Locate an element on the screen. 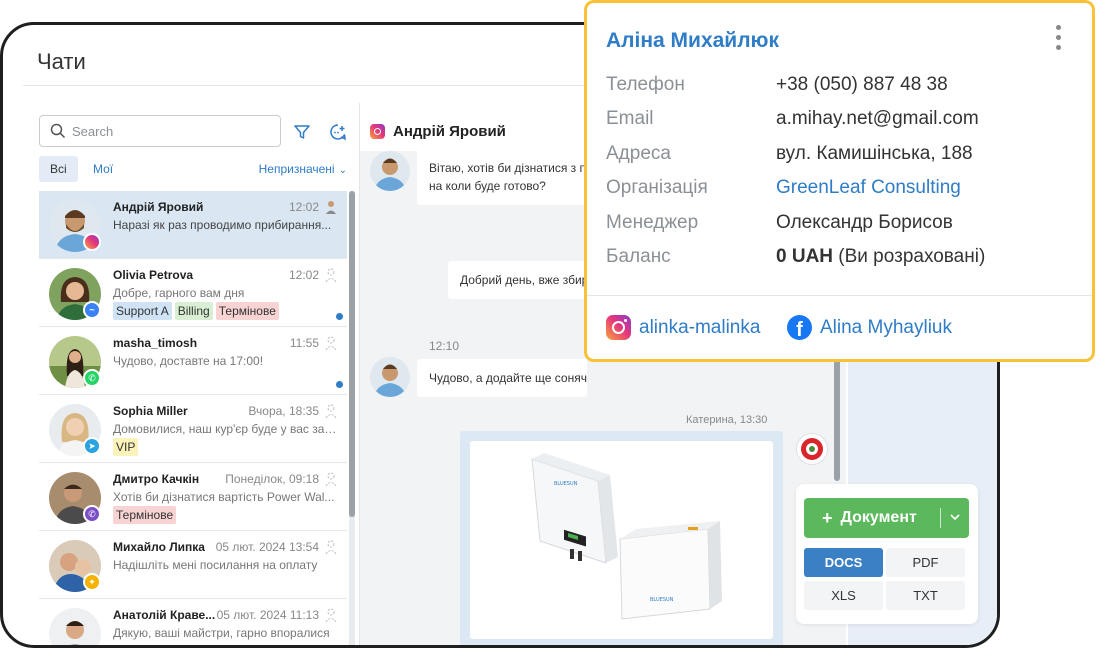 This screenshot has height=648, width=1096. search-placeholder: Search is located at coordinates (93, 131).